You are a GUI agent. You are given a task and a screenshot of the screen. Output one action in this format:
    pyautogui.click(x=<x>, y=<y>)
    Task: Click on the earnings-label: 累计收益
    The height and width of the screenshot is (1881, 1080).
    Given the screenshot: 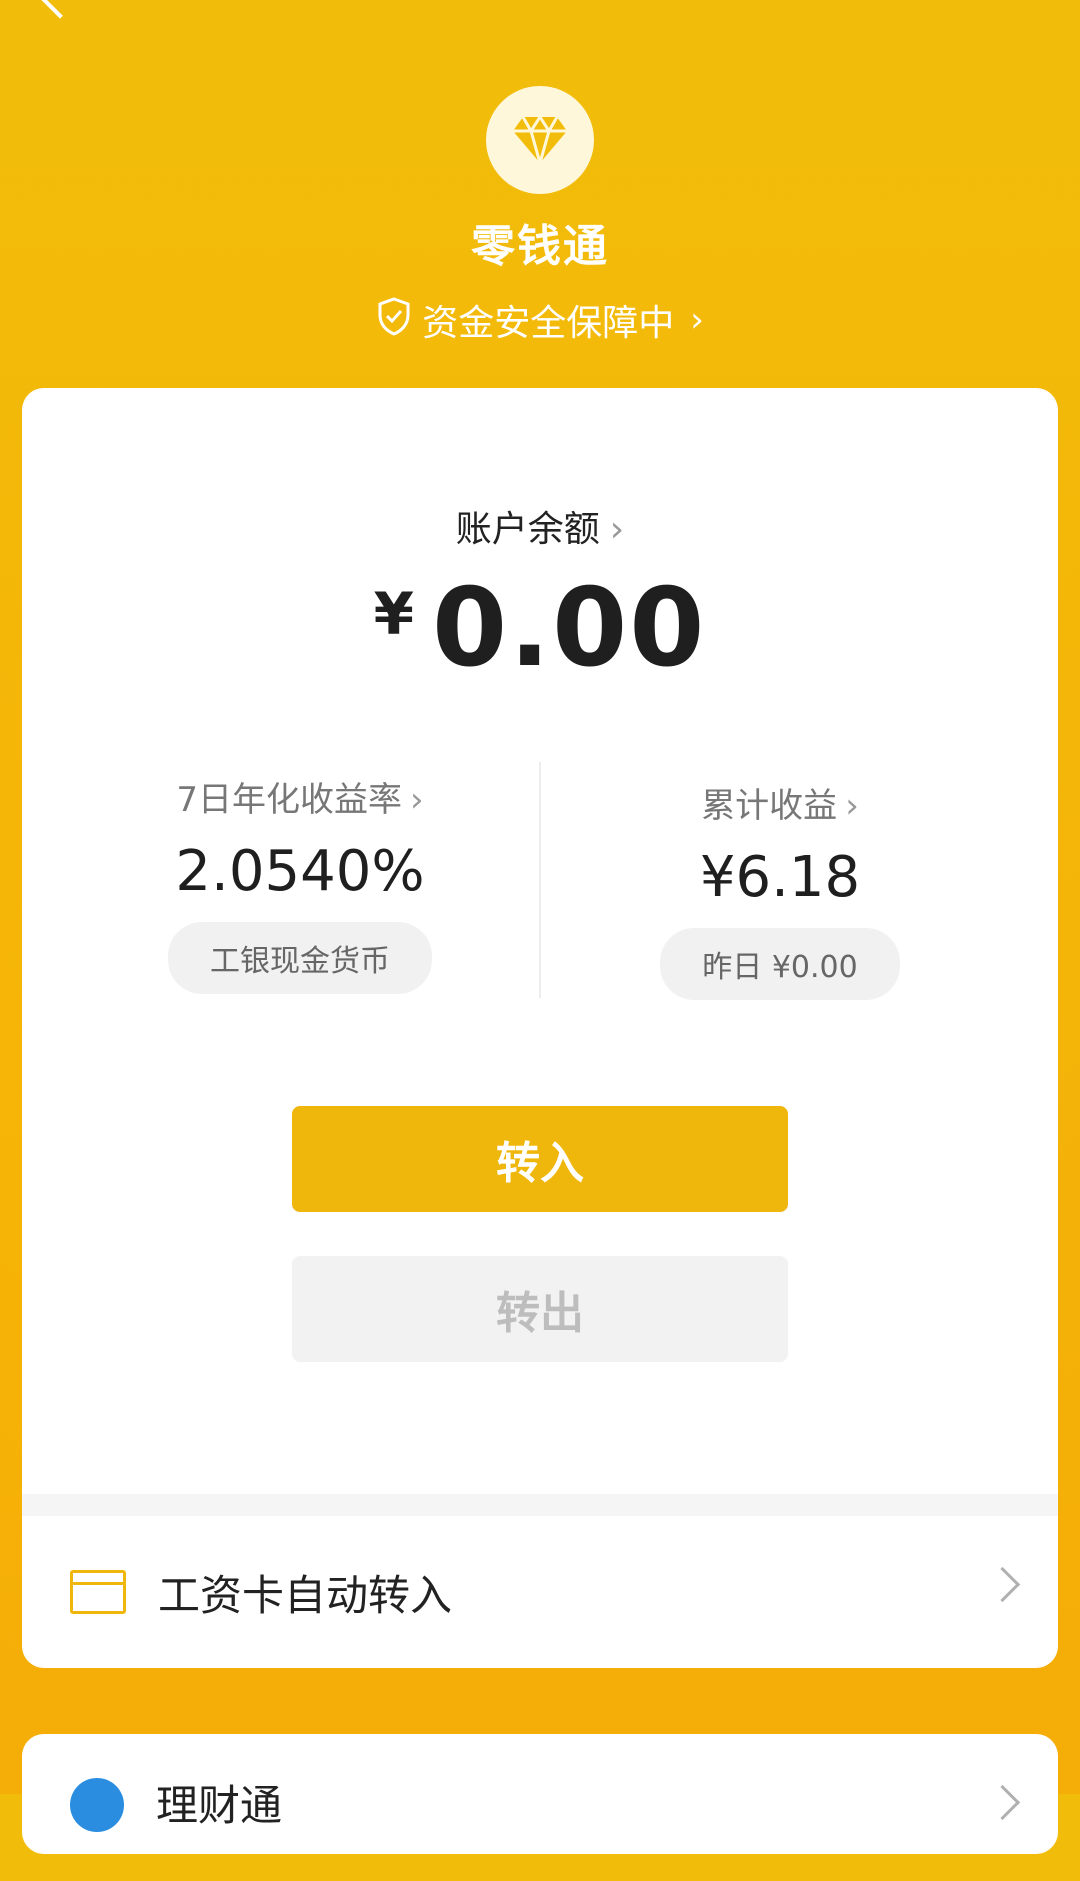 What is the action you would take?
    pyautogui.click(x=769, y=806)
    